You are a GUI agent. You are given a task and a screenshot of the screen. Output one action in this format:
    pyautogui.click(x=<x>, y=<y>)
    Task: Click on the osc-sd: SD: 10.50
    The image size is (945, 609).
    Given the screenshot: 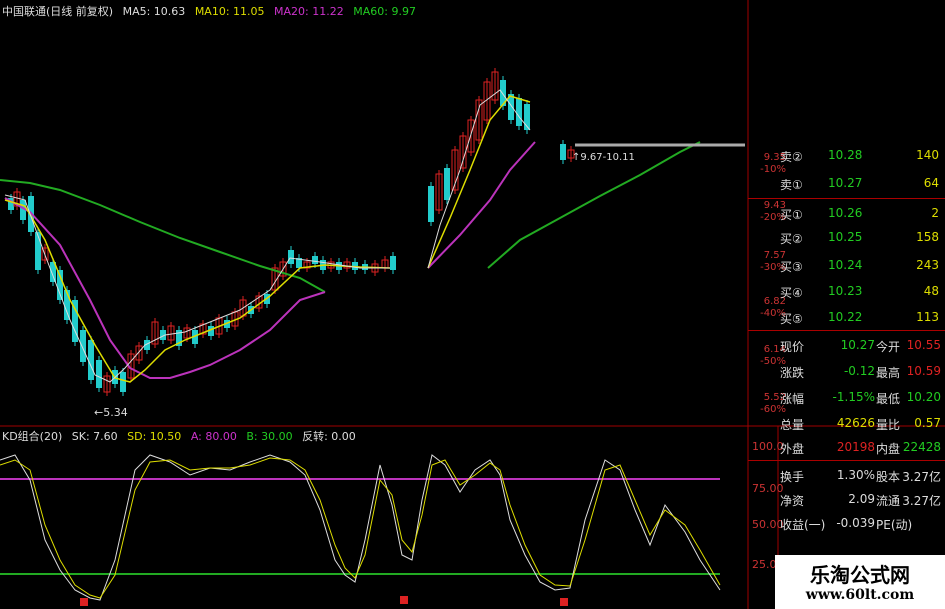 What is the action you would take?
    pyautogui.click(x=154, y=436)
    